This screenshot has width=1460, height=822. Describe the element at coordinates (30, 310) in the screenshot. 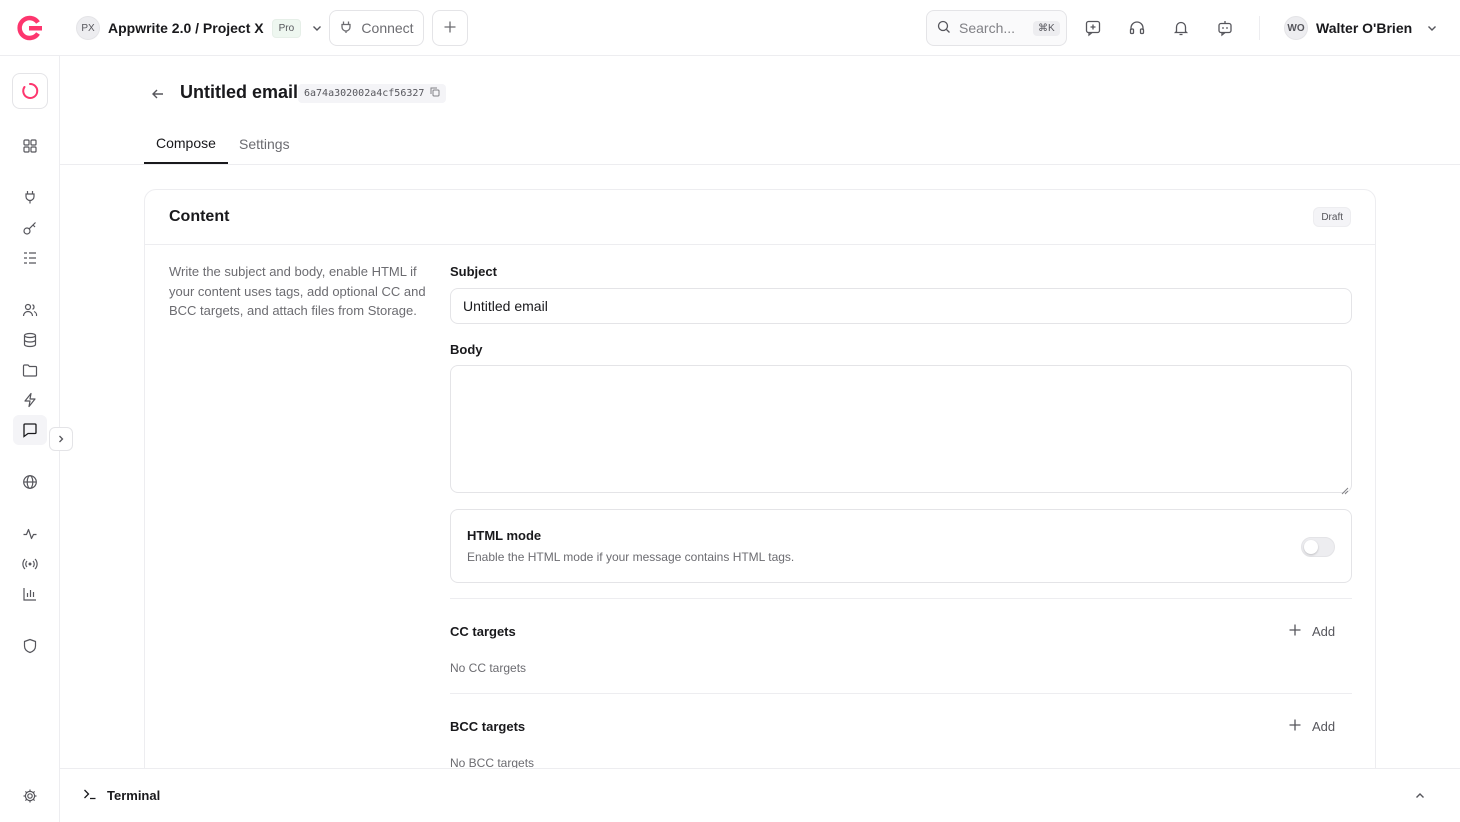

I see `users-icon` at that location.